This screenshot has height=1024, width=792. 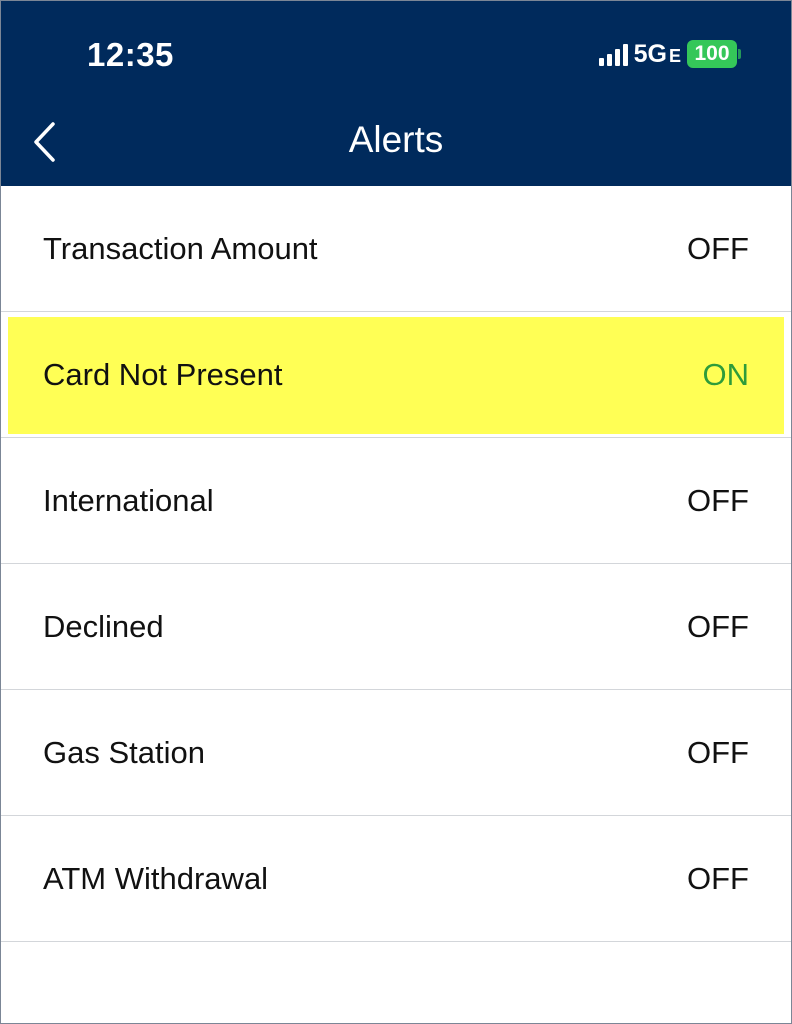 What do you see at coordinates (396, 249) in the screenshot?
I see `alert-row-transaction-amount: Transaction Amount OFF` at bounding box center [396, 249].